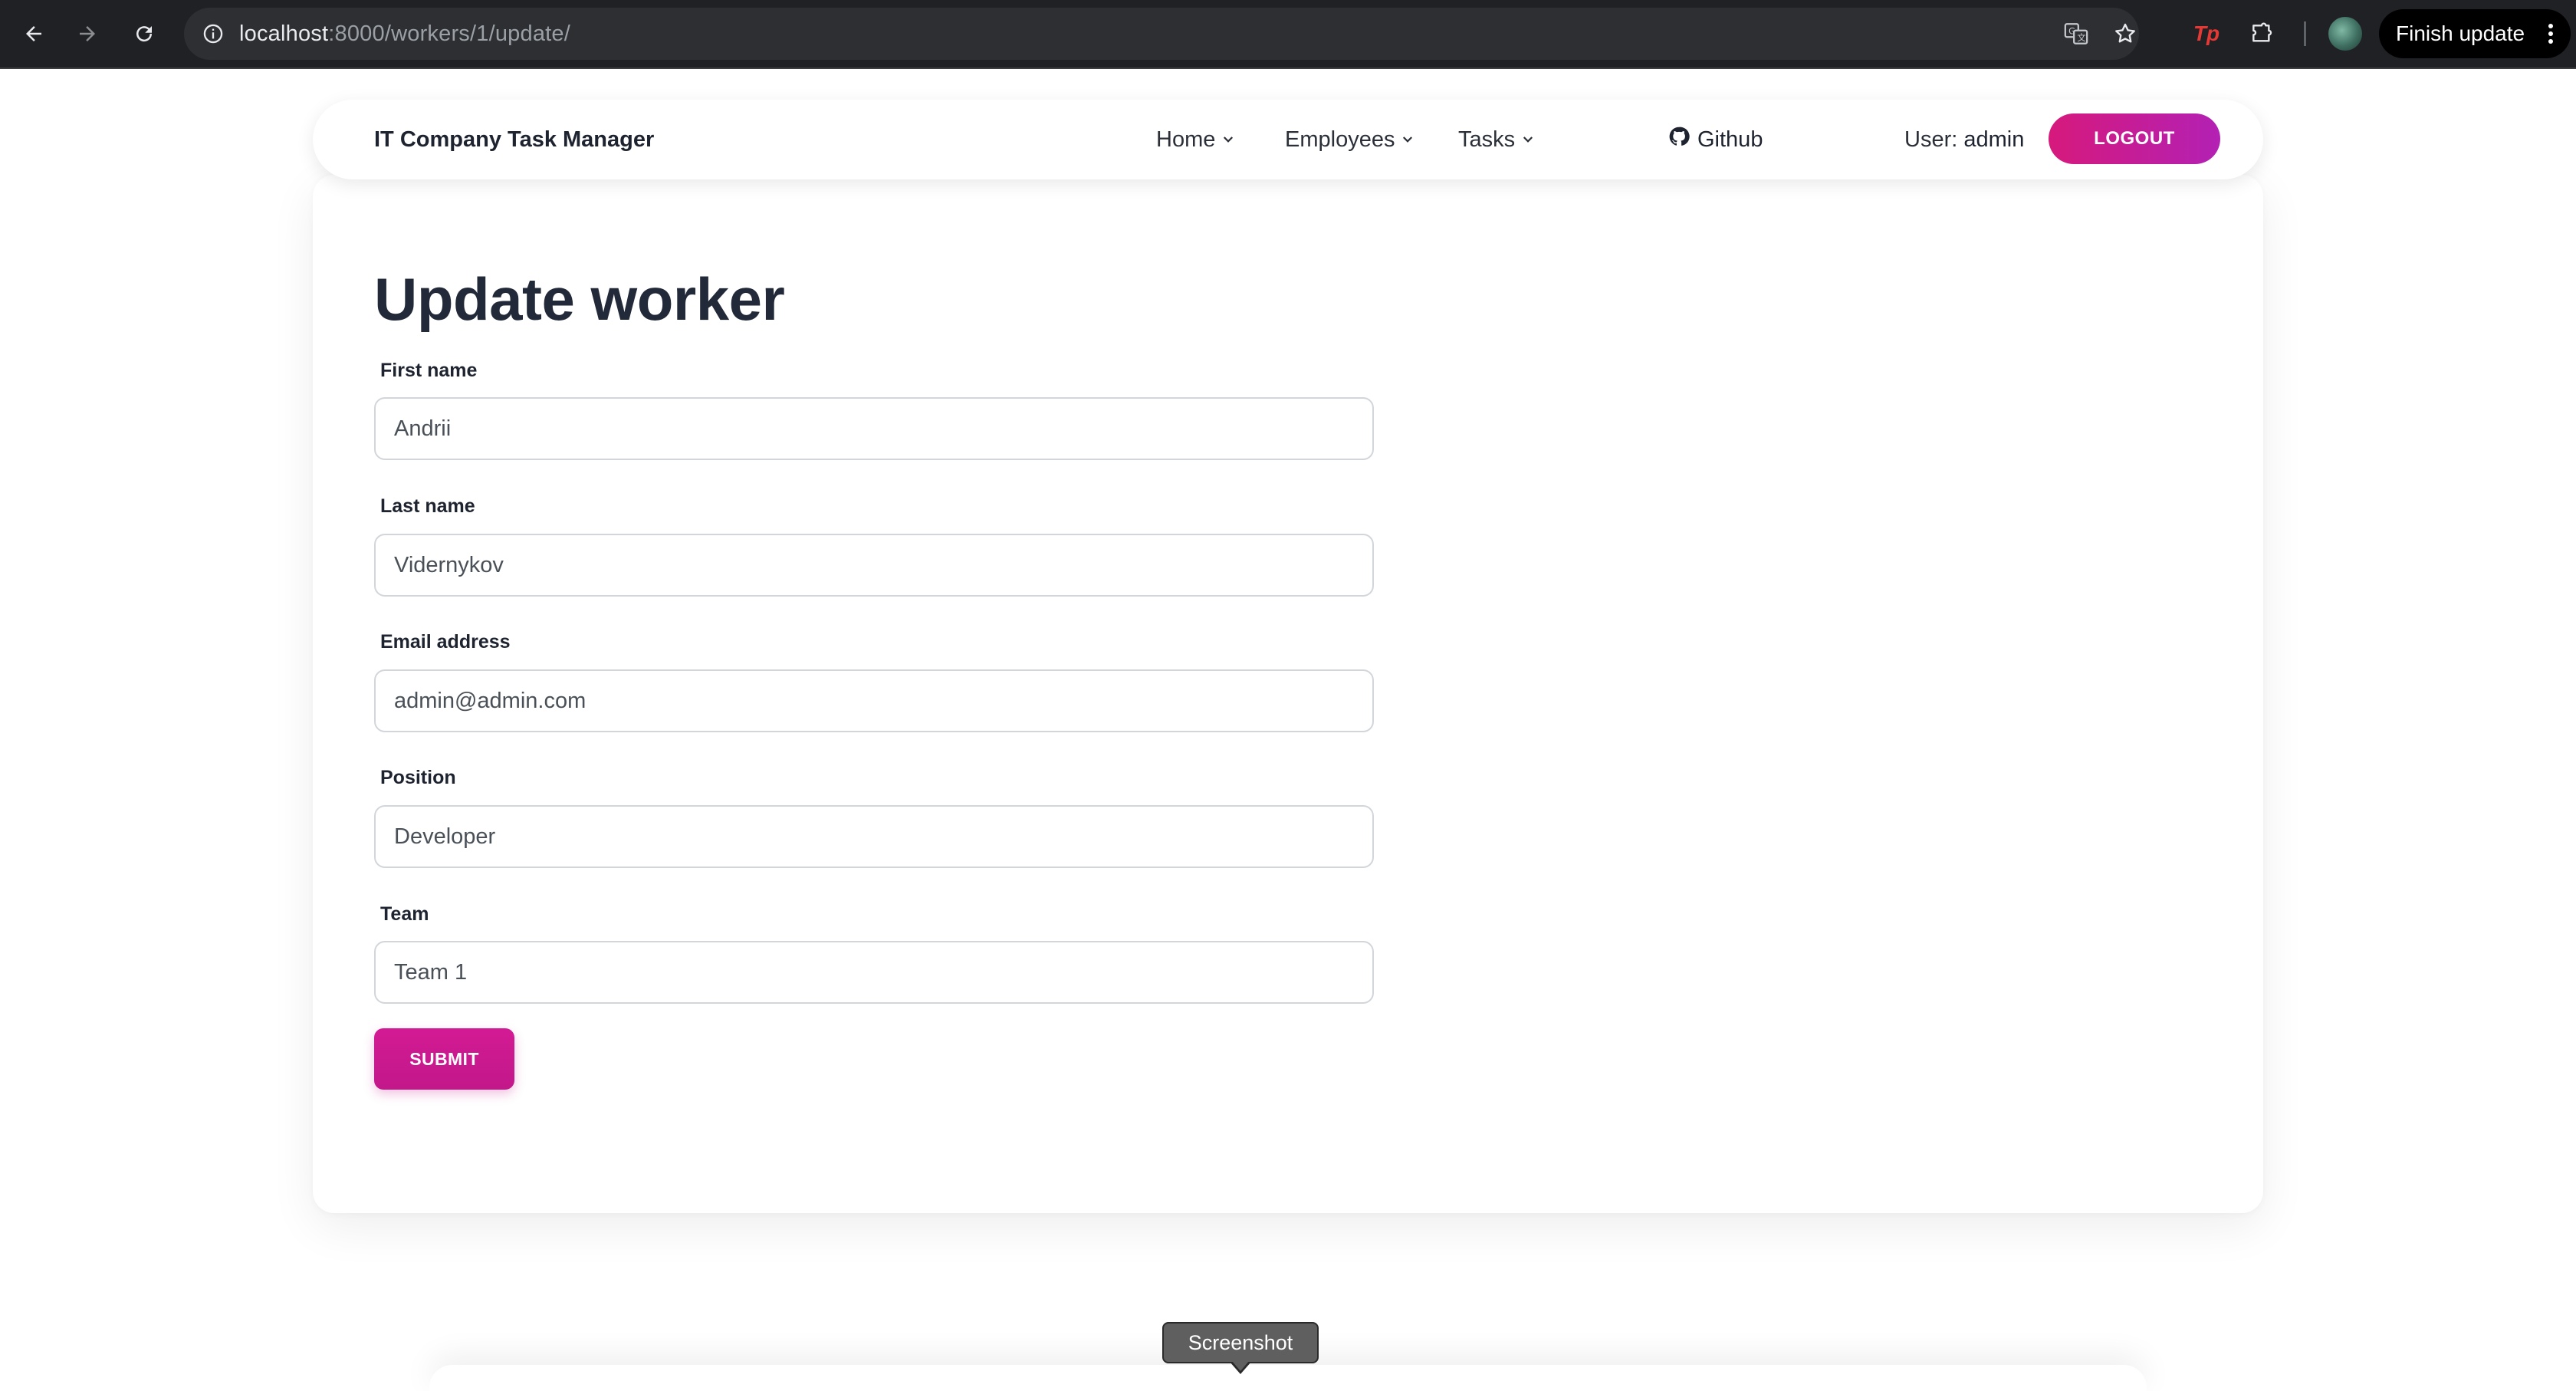 This screenshot has height=1391, width=2576. What do you see at coordinates (514, 139) in the screenshot?
I see `brand-link: IT Company Task Manager` at bounding box center [514, 139].